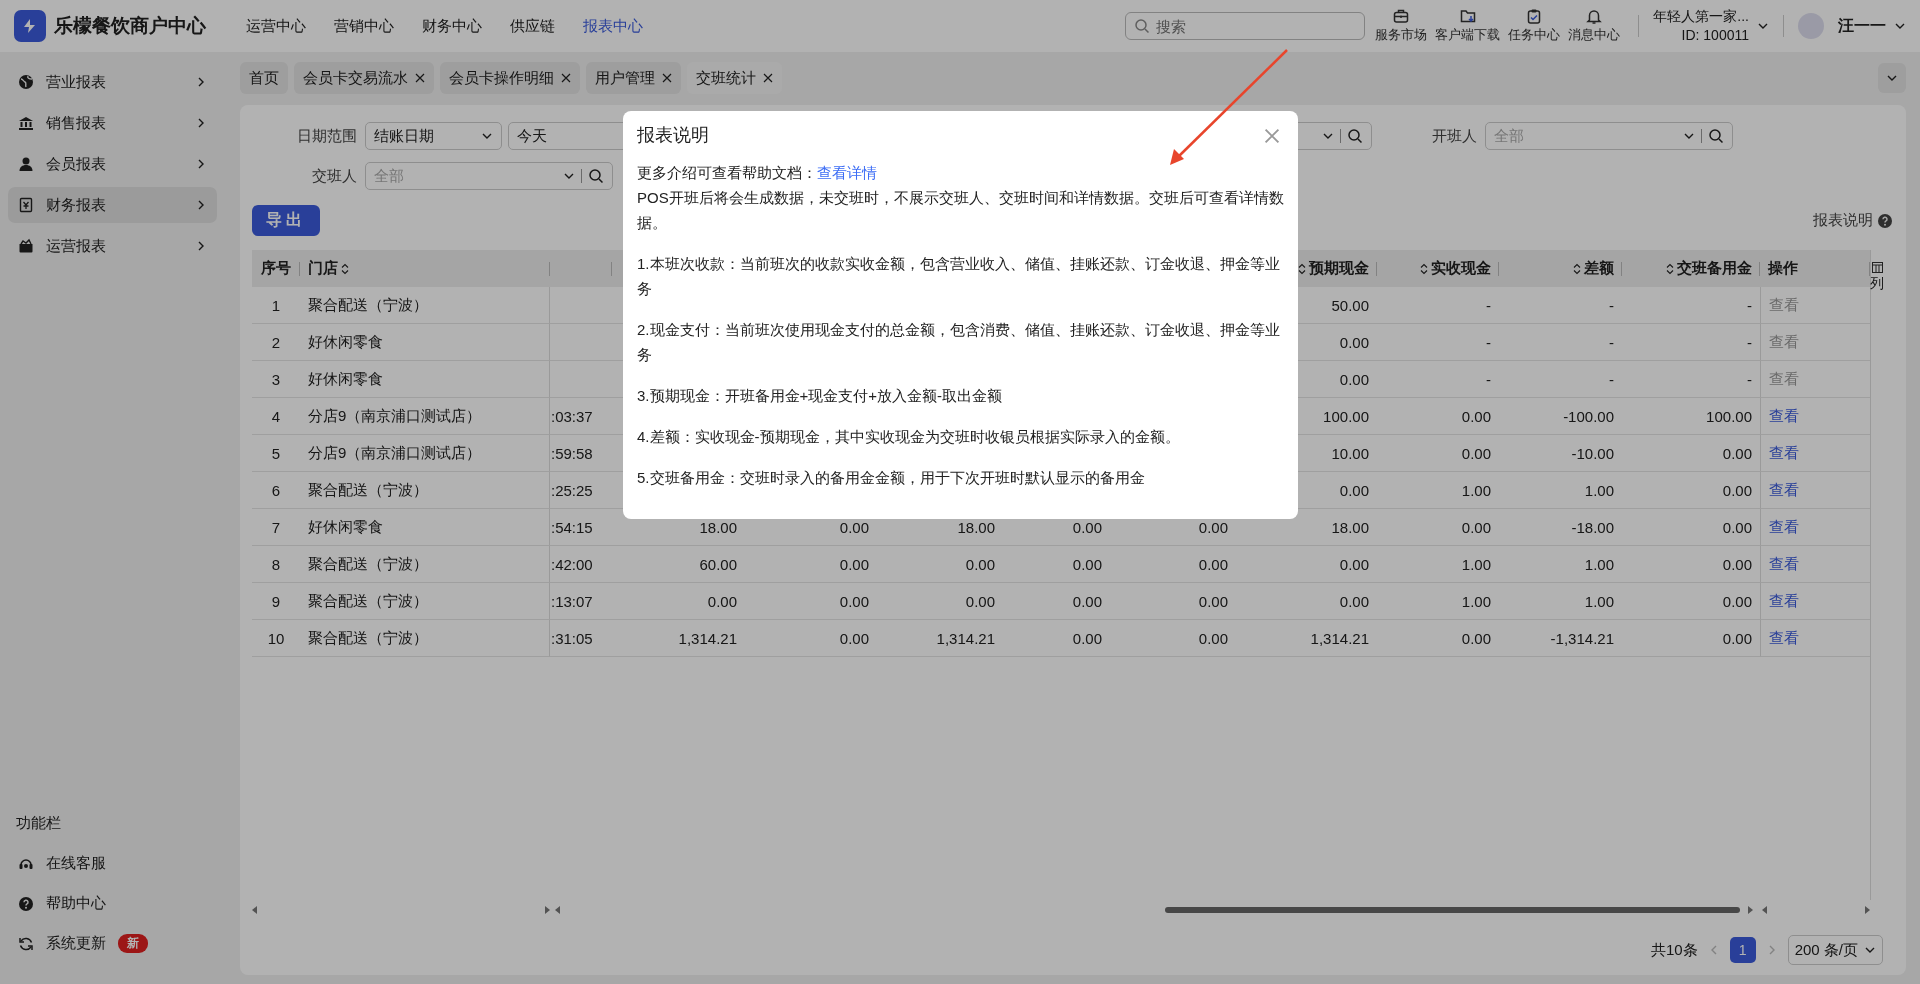 The width and height of the screenshot is (1920, 984). I want to click on intro-text: 更多介绍可查看帮助文档：, so click(727, 172).